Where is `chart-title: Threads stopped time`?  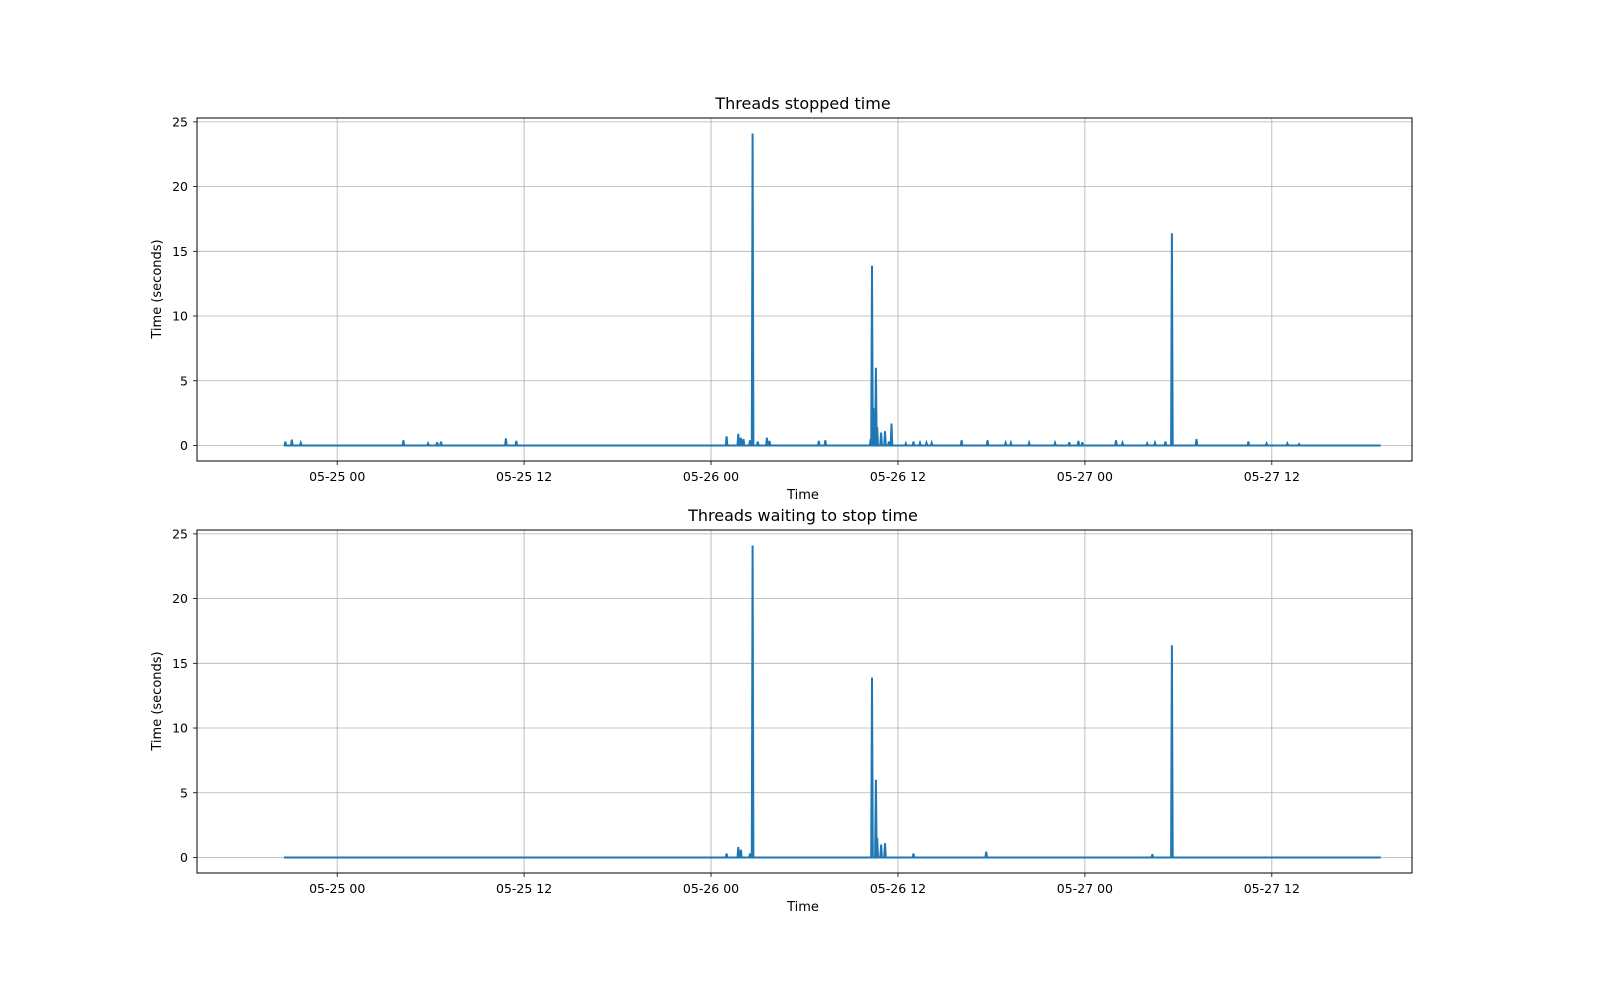 chart-title: Threads stopped time is located at coordinates (802, 103).